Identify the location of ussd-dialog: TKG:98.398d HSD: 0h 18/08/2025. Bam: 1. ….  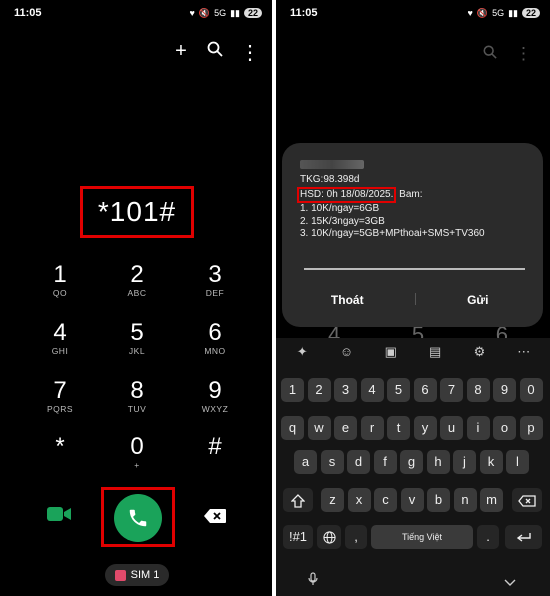
(412, 235).